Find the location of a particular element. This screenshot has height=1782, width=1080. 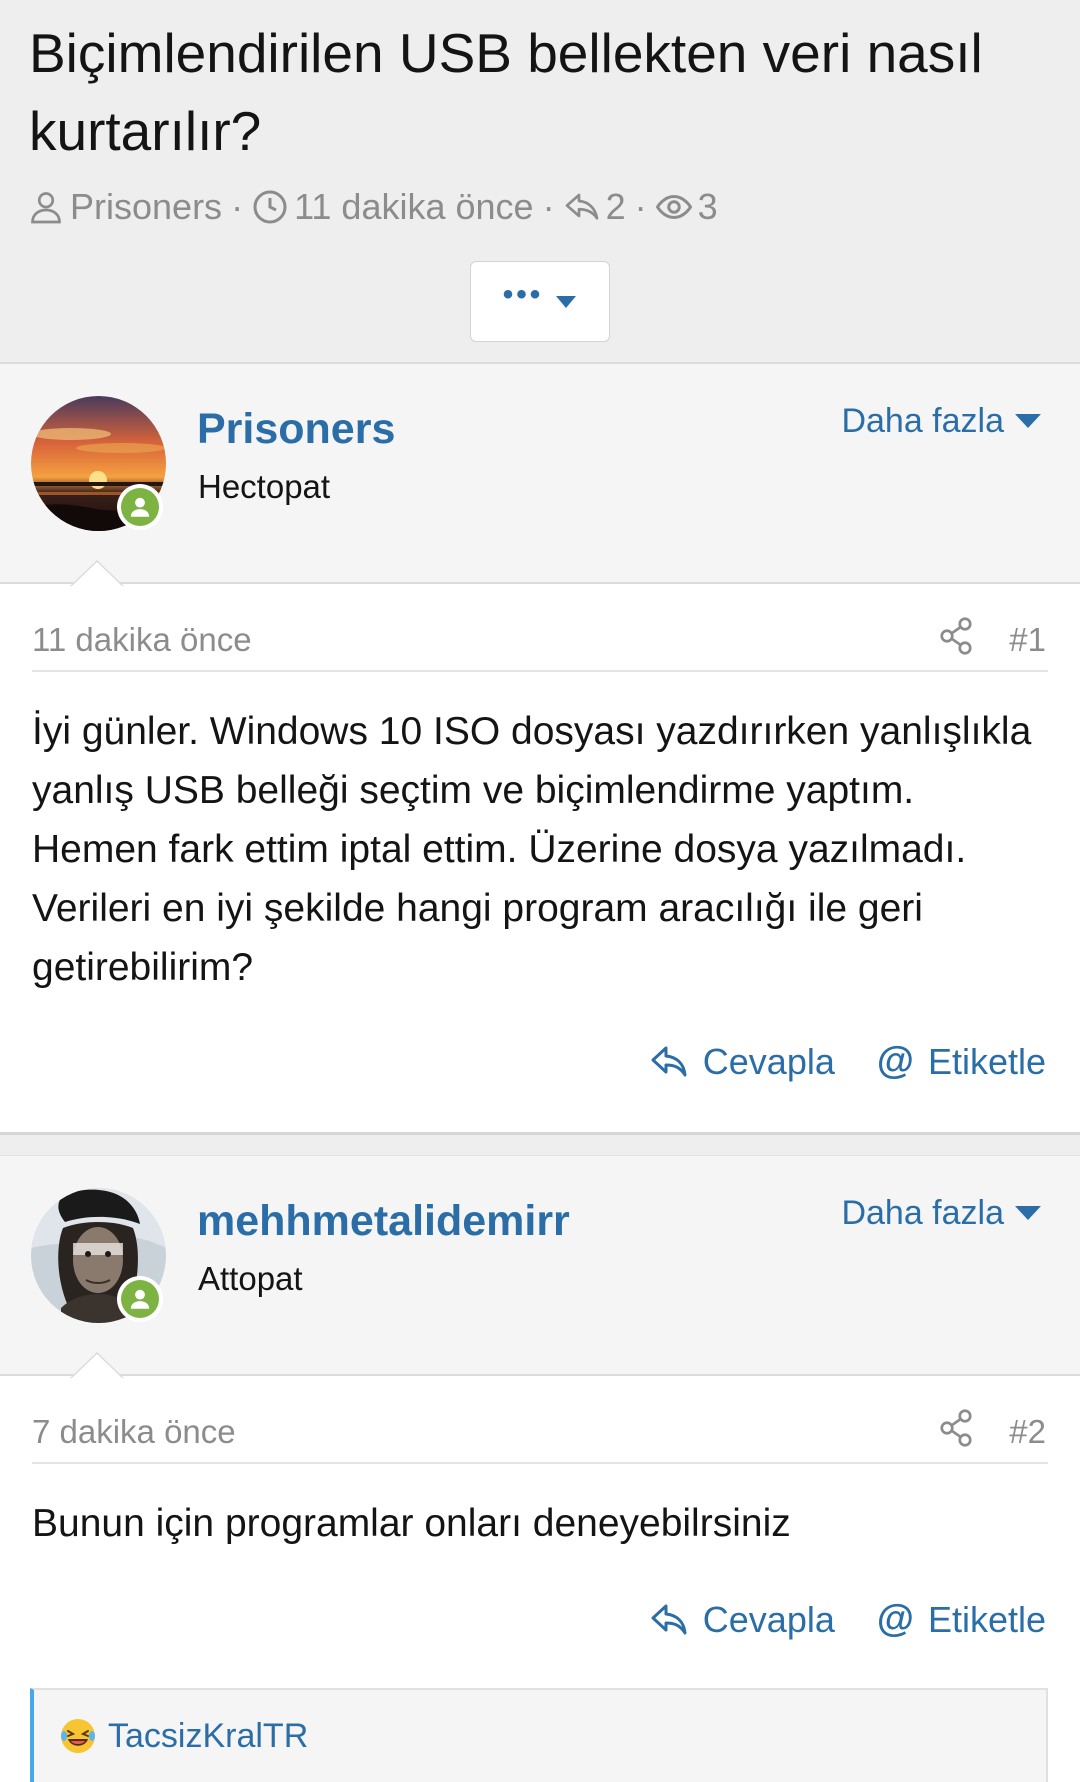

thread-meta: Prisoners · 11 dakika önce · 2 · 3 is located at coordinates (373, 207).